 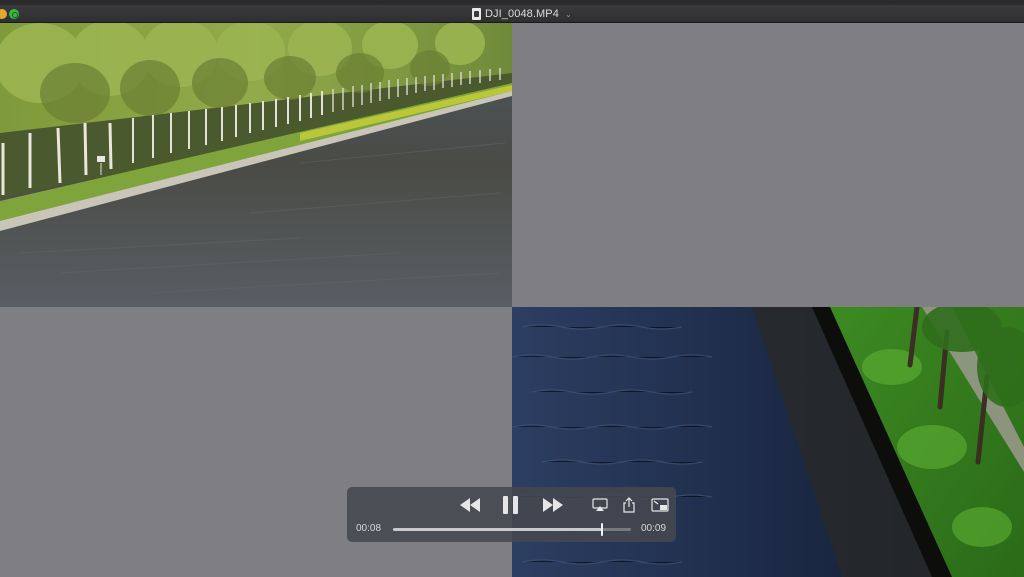 I want to click on chevron-down-icon: ⌄, so click(x=568, y=14).